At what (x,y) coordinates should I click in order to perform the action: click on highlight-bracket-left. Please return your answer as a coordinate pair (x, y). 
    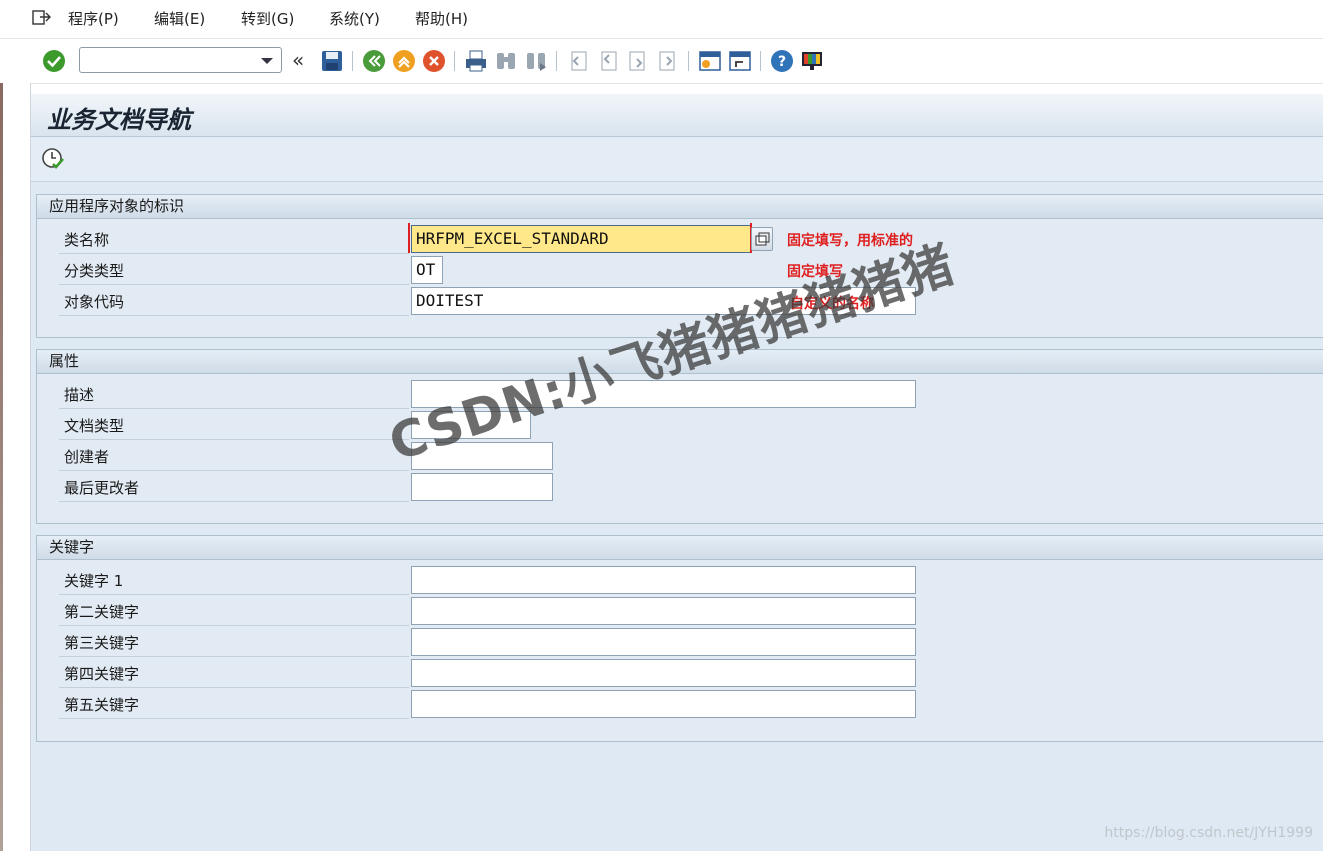
    Looking at the image, I should click on (579, 238).